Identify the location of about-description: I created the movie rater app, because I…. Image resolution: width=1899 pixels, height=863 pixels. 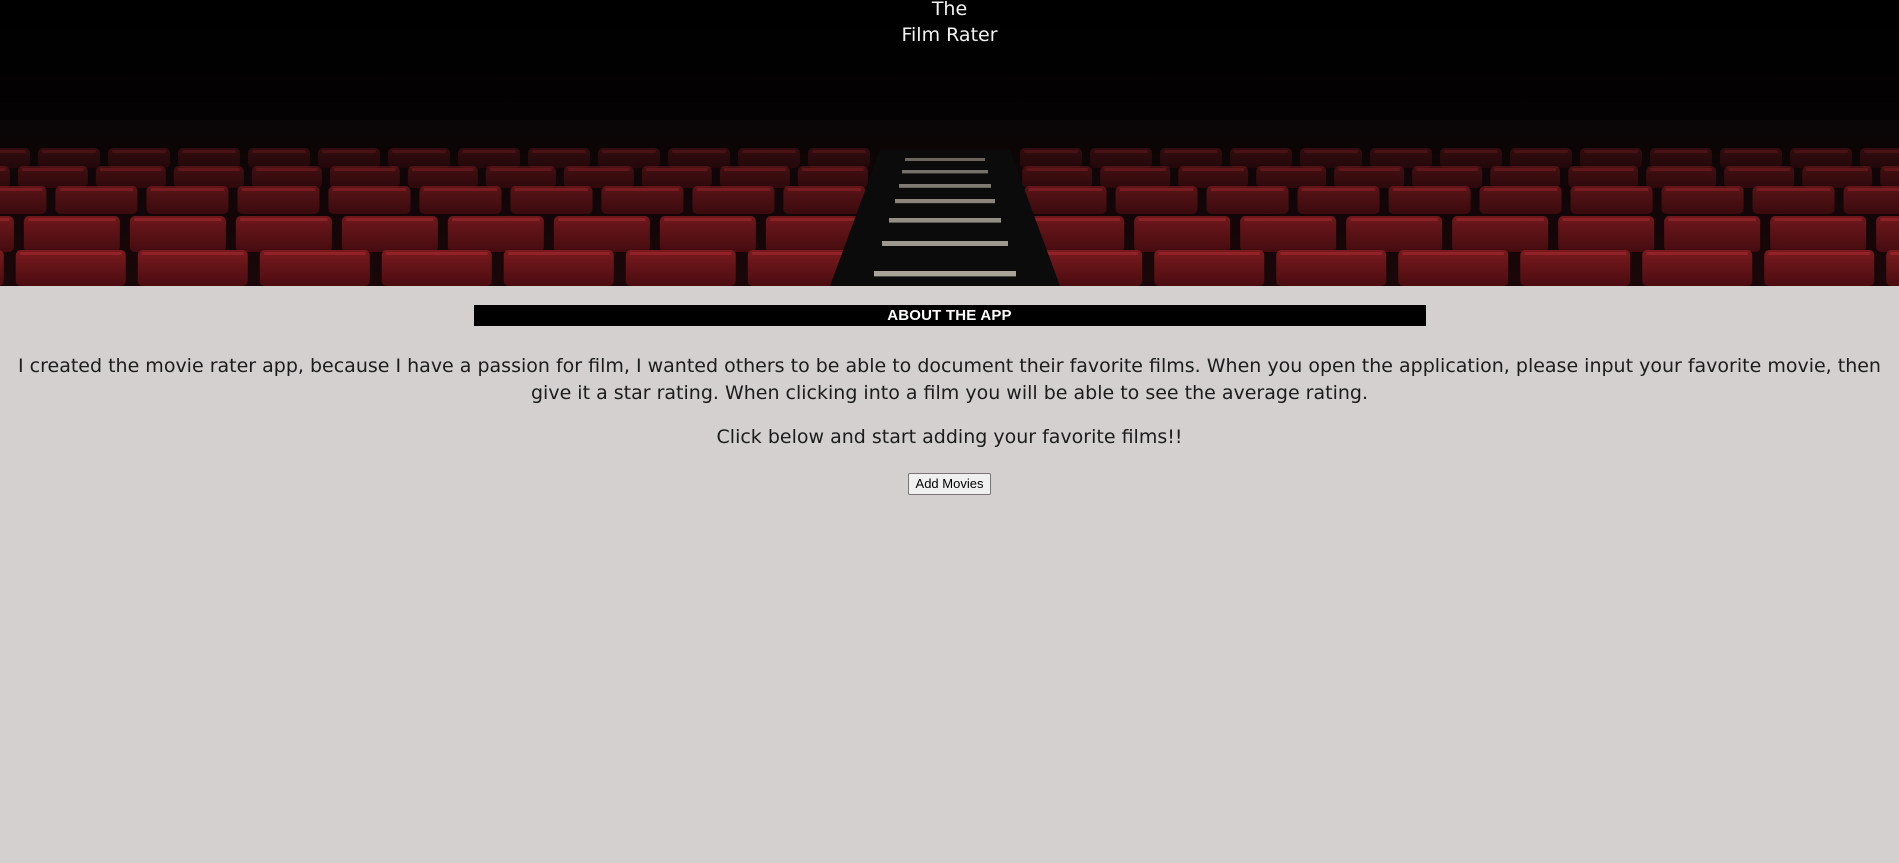
(949, 379).